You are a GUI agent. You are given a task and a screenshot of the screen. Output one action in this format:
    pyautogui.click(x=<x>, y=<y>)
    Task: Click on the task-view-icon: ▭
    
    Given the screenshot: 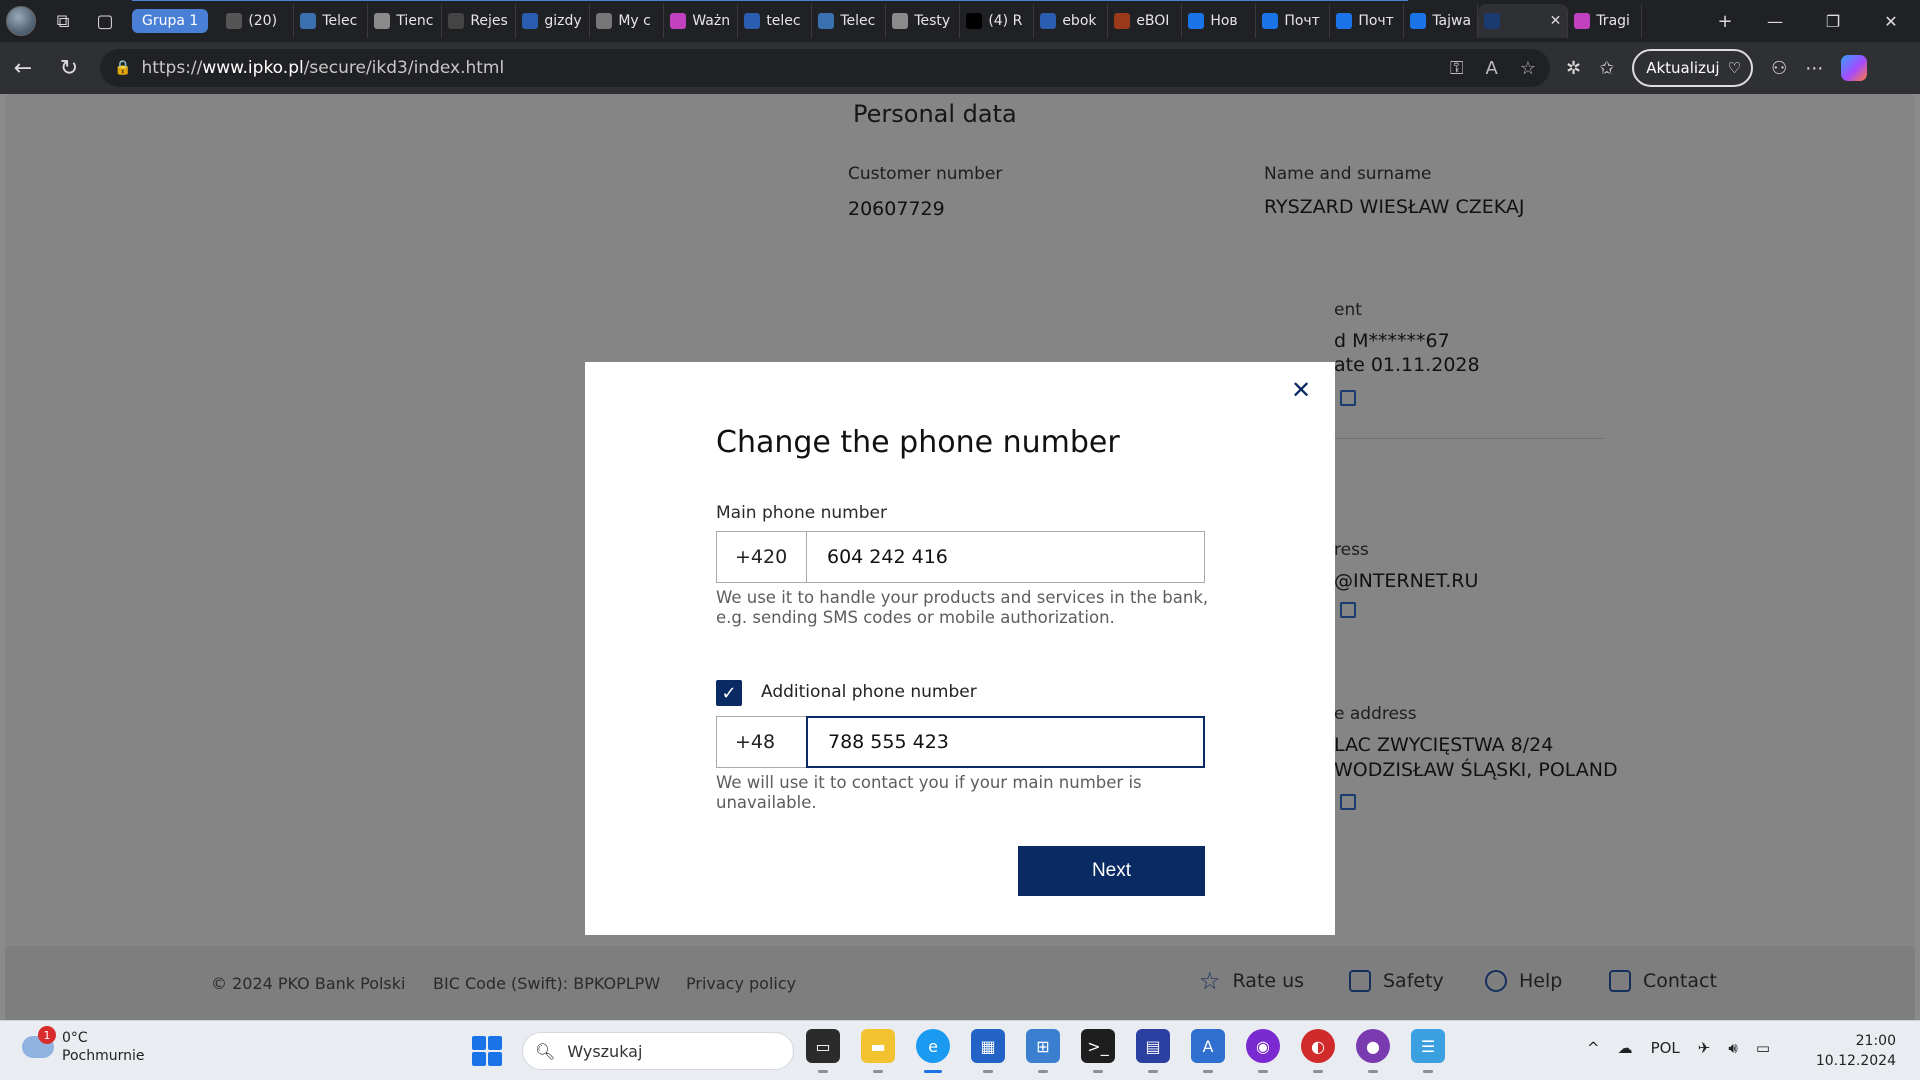 What is the action you would take?
    pyautogui.click(x=823, y=1051)
    